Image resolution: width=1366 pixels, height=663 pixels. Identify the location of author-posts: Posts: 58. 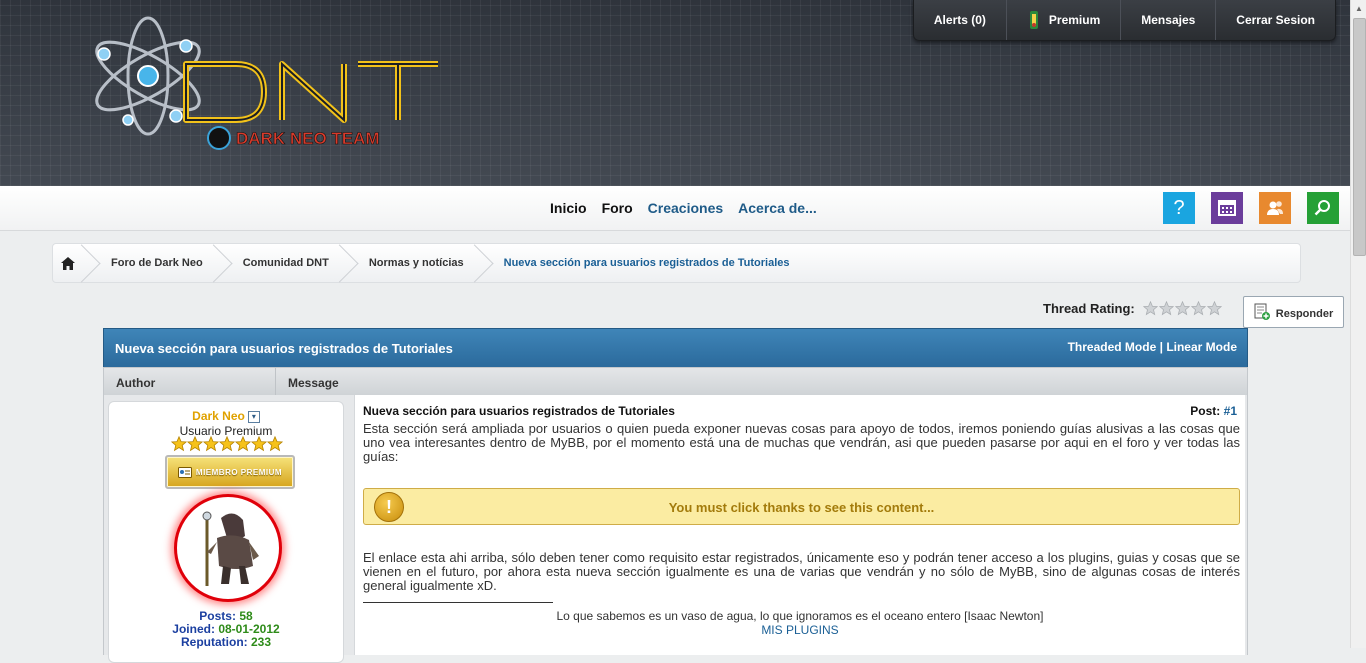
(226, 616).